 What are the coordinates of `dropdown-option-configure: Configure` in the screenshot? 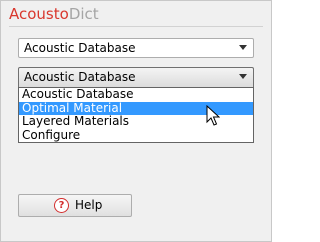 It's located at (136, 135).